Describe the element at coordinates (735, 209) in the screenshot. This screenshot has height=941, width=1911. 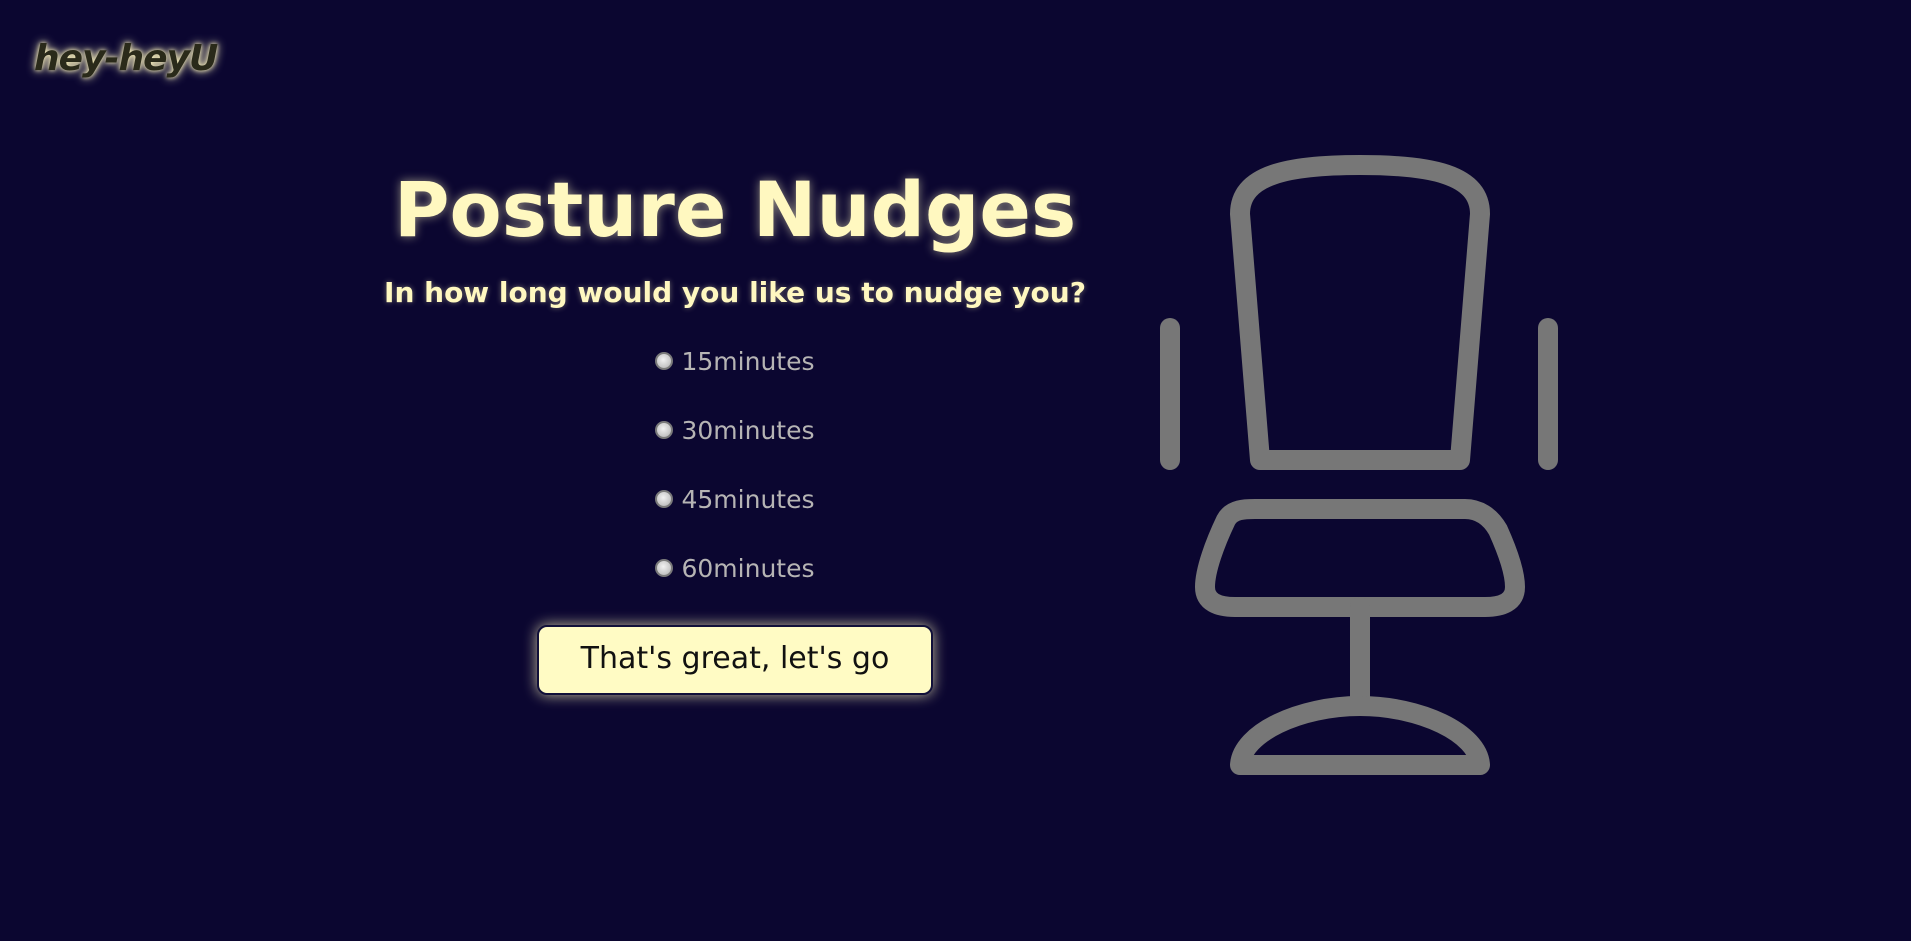
I see `page-title: Posture Nudges` at that location.